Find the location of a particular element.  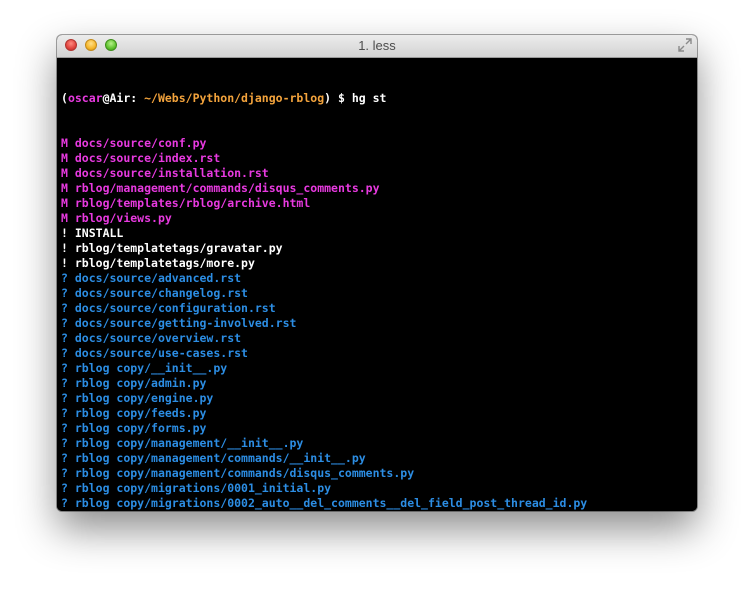

status-line: ? rblog copy/__init__.py is located at coordinates (379, 368).